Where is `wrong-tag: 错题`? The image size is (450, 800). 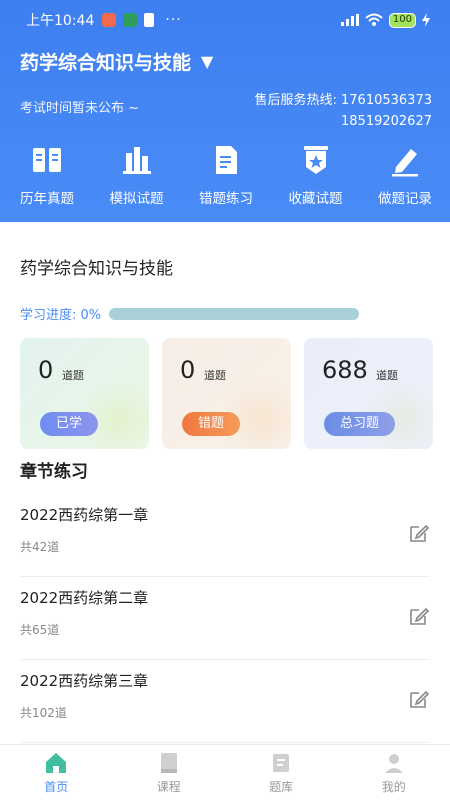 wrong-tag: 错题 is located at coordinates (211, 424).